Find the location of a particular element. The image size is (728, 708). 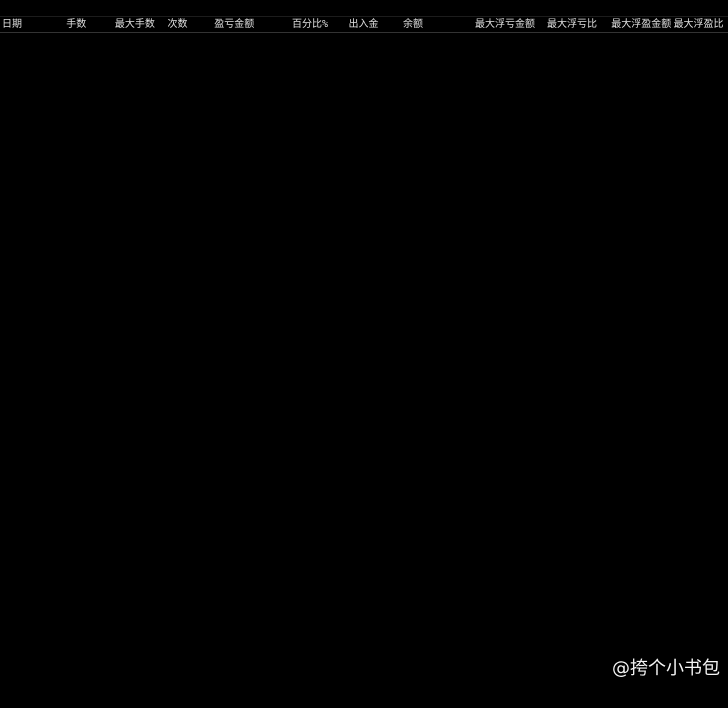

column-header: 最大浮亏金额 is located at coordinates (509, 24).